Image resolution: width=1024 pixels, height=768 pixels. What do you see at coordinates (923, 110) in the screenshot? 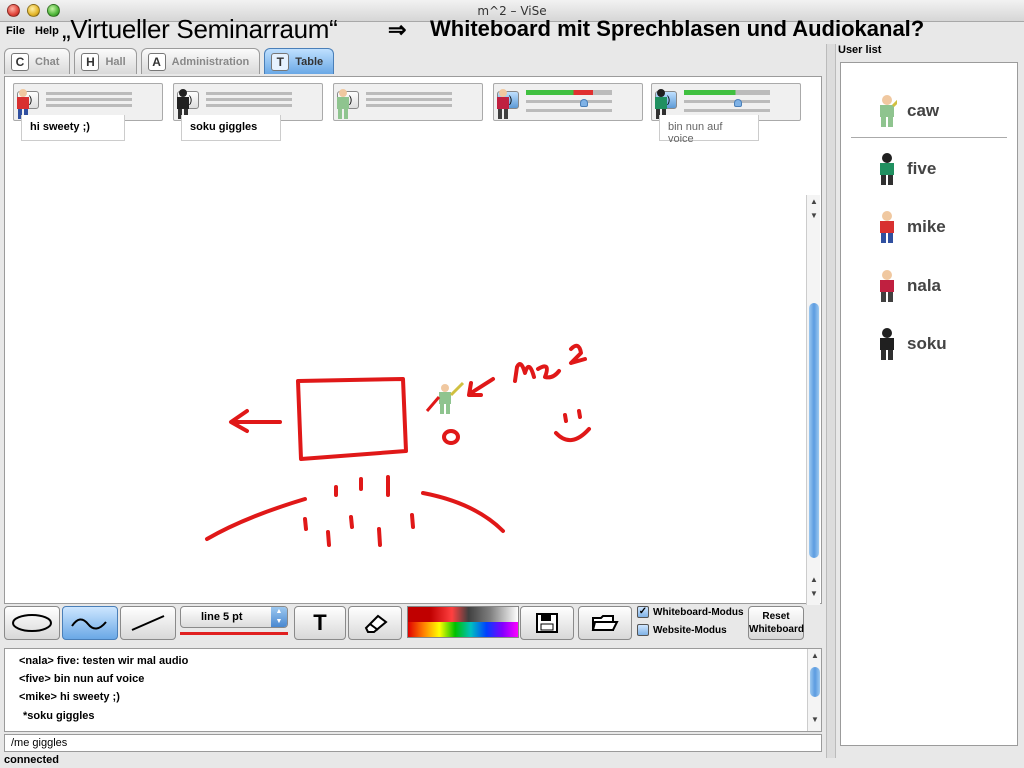
I see `user-name: caw` at bounding box center [923, 110].